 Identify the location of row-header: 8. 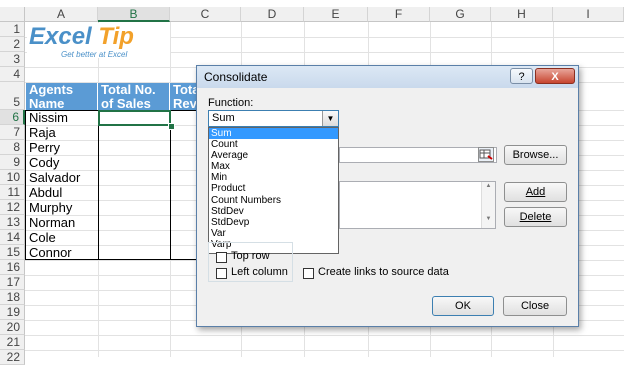
(12, 147).